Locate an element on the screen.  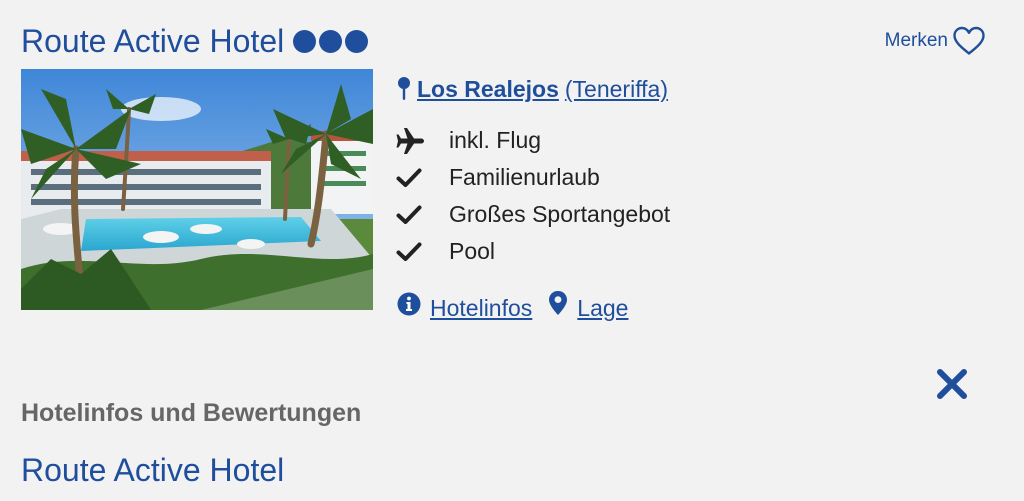
info-circle-icon is located at coordinates (409, 308).